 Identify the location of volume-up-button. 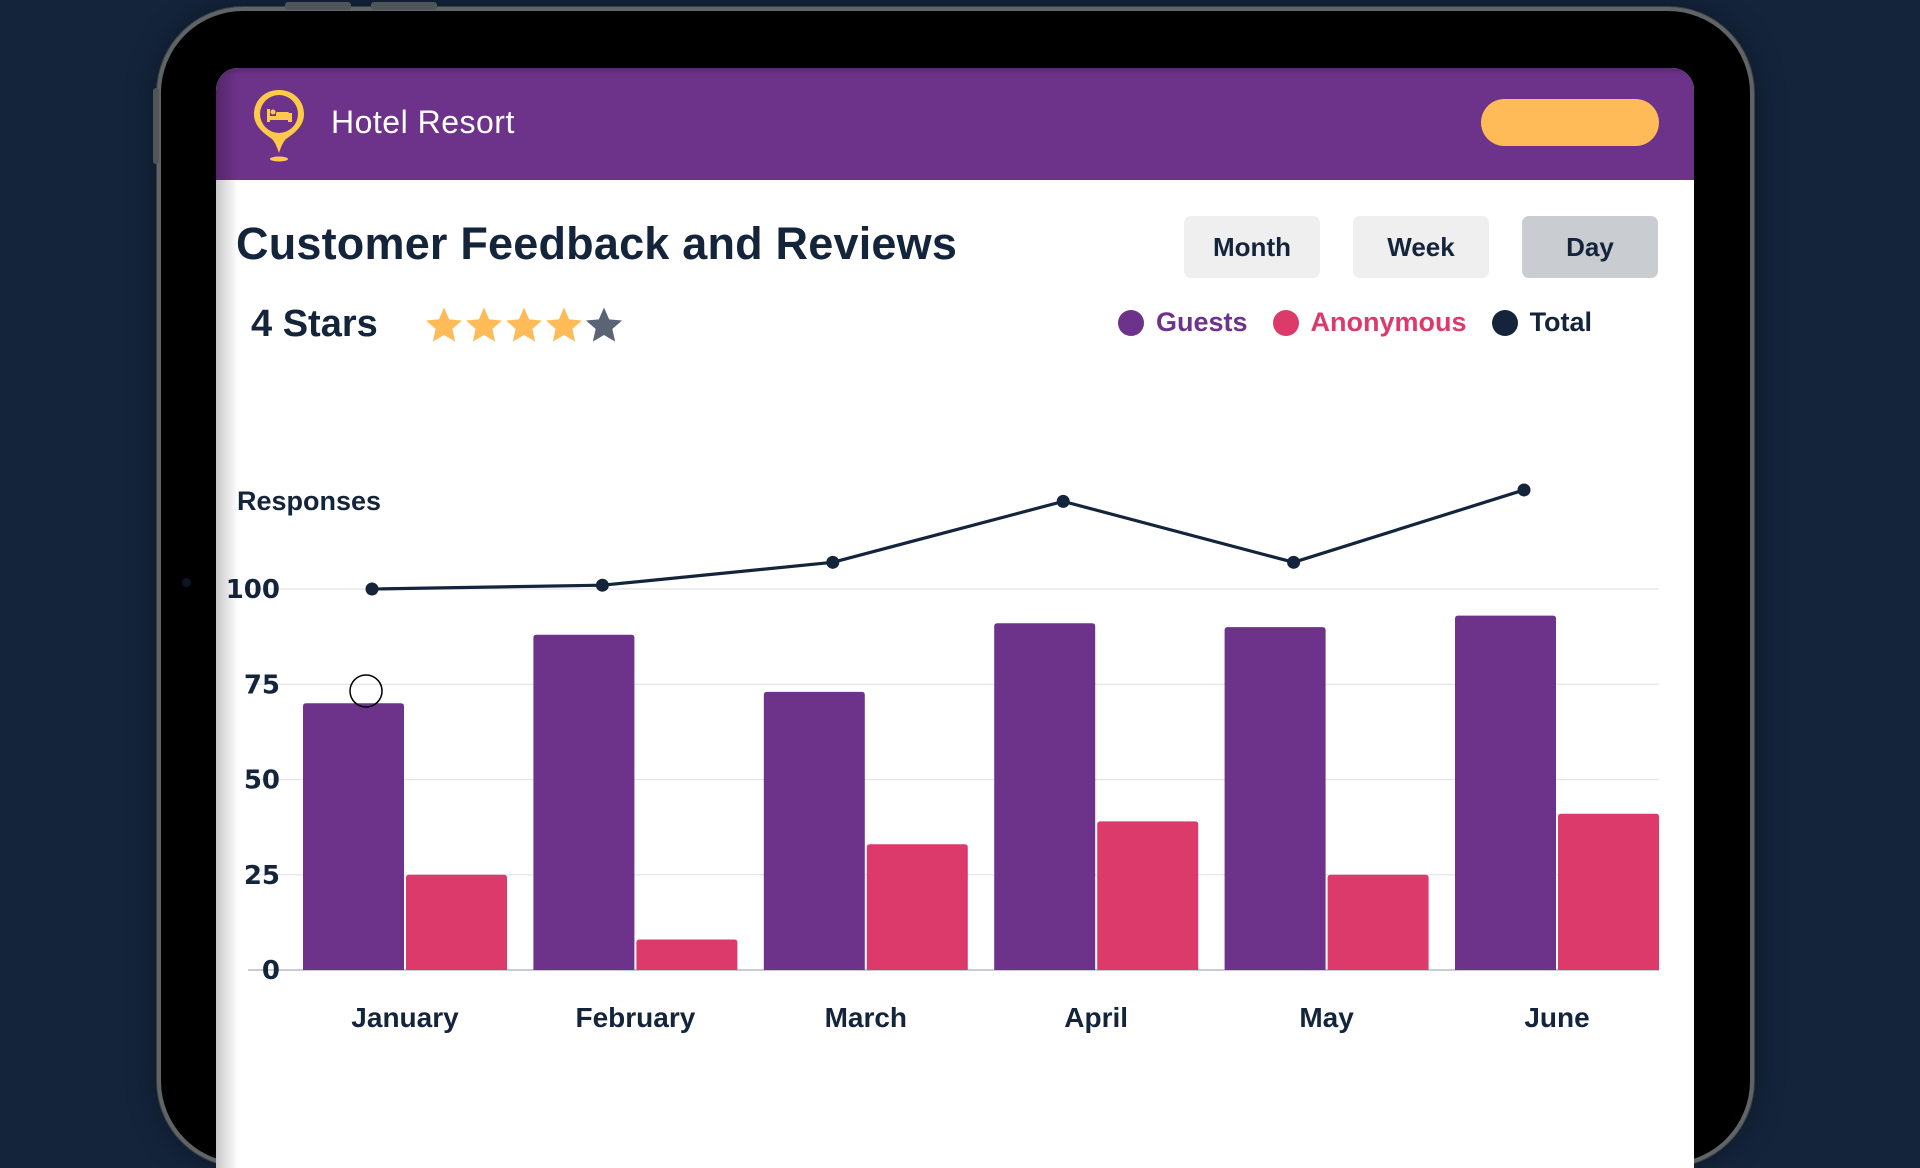
(318, 6).